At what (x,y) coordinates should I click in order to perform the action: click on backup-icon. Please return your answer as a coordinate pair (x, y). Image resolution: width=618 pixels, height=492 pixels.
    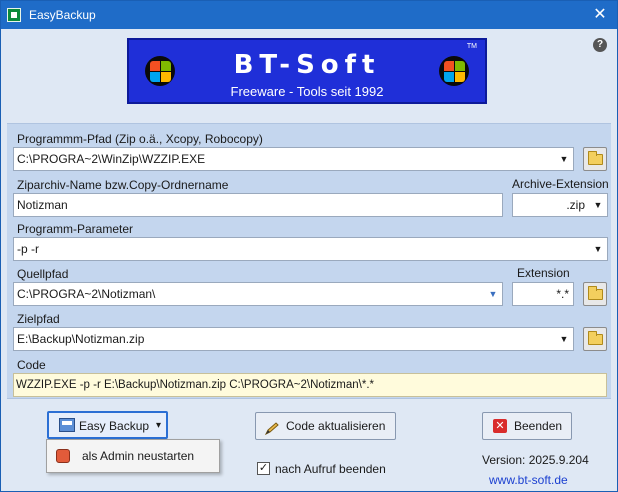
    Looking at the image, I should click on (67, 425).